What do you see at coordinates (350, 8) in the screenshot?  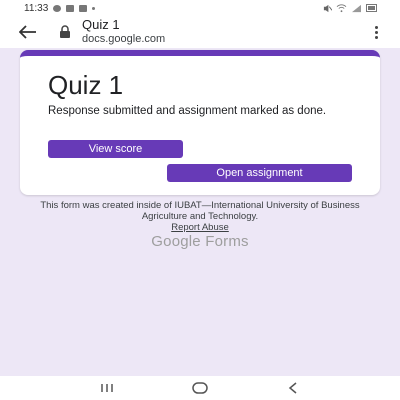 I see `status-right` at bounding box center [350, 8].